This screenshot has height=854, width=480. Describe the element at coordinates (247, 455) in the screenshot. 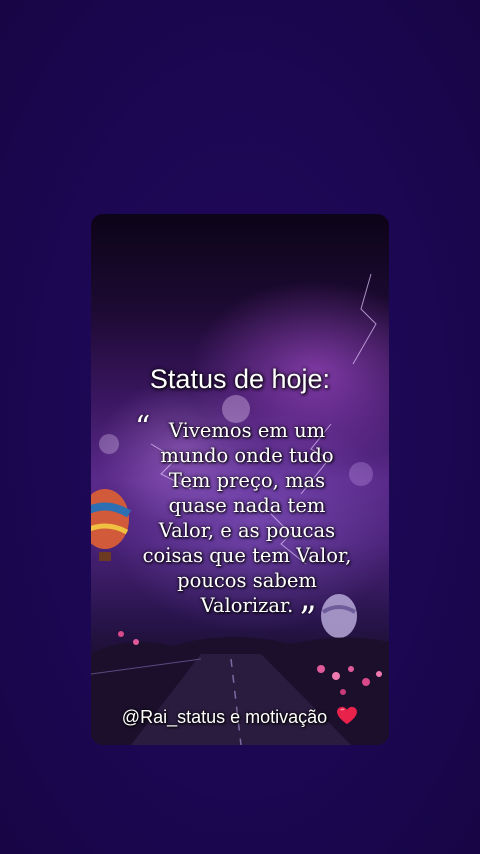

I see `quote-line: mundo onde tudo` at that location.